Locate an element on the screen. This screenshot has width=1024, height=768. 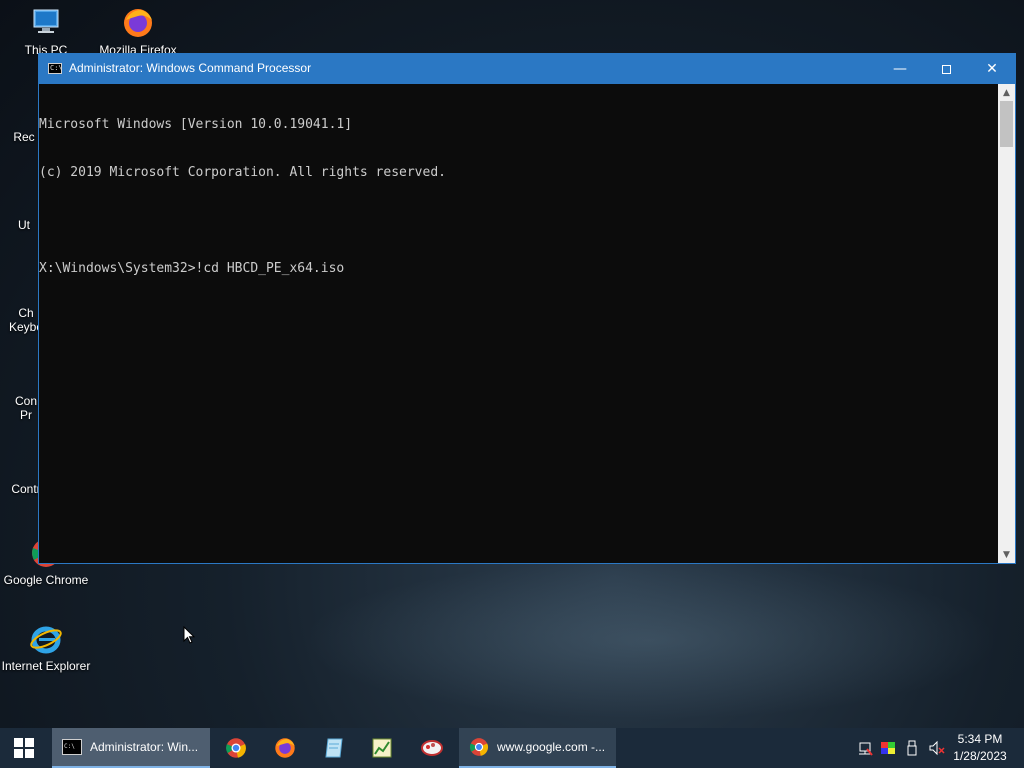
close-button: ✕ is located at coordinates (992, 69).